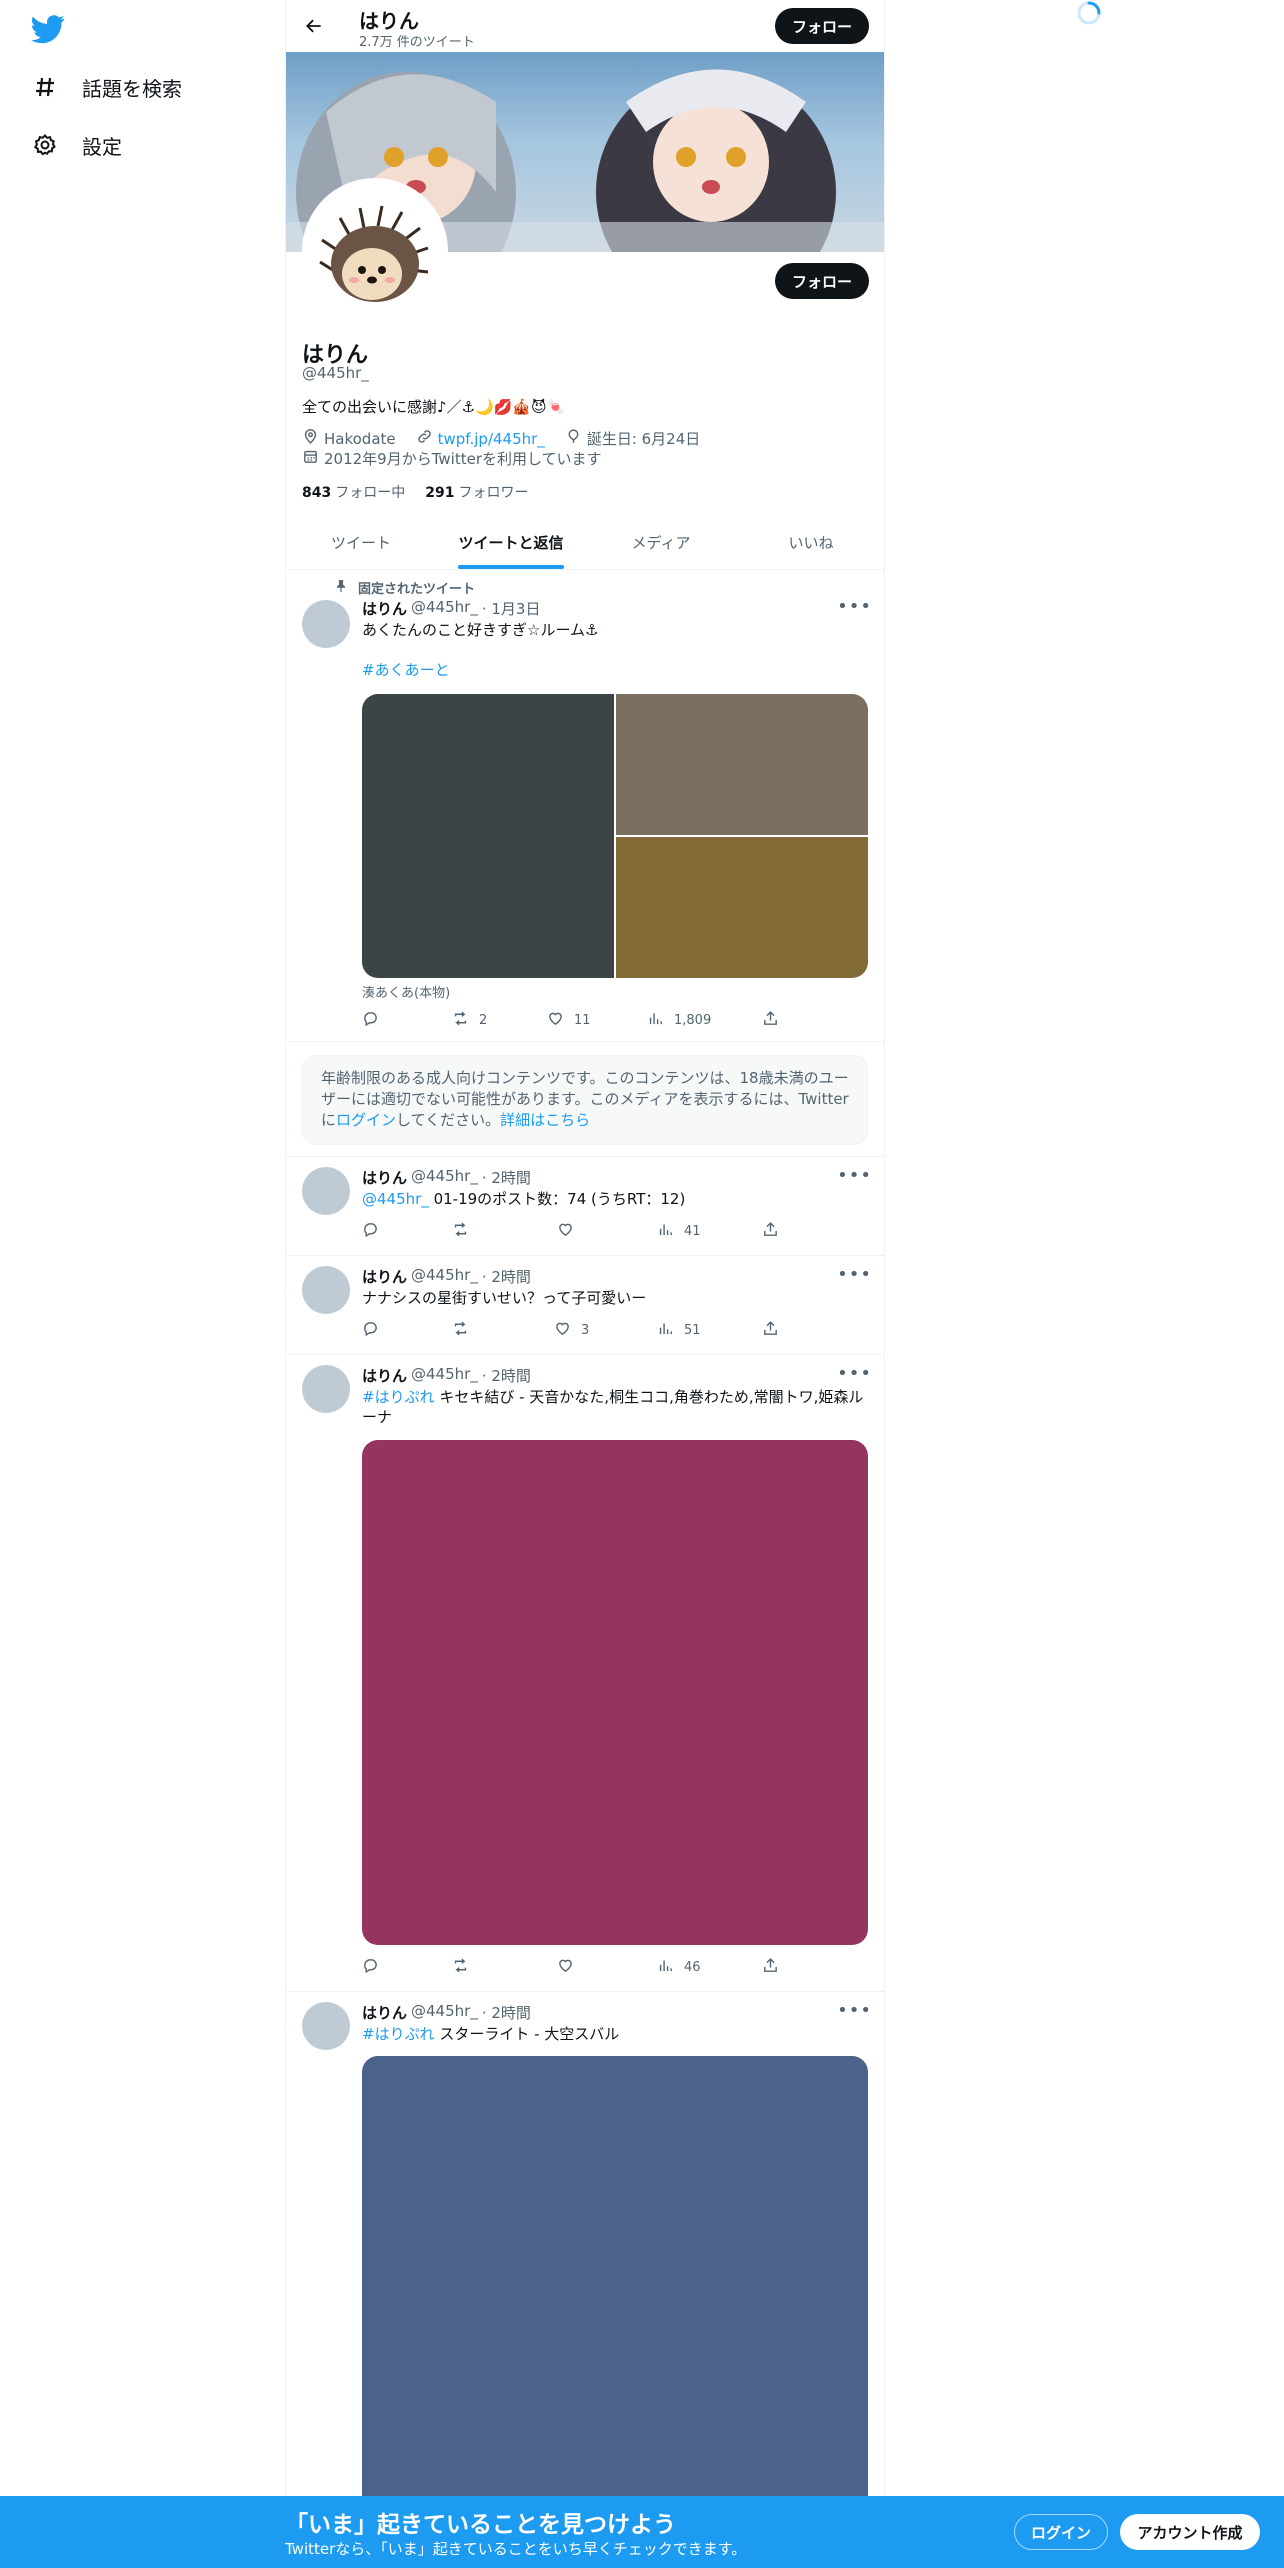 This screenshot has width=1284, height=2568. Describe the element at coordinates (665, 1231) in the screenshot. I see `analytics-icon` at that location.